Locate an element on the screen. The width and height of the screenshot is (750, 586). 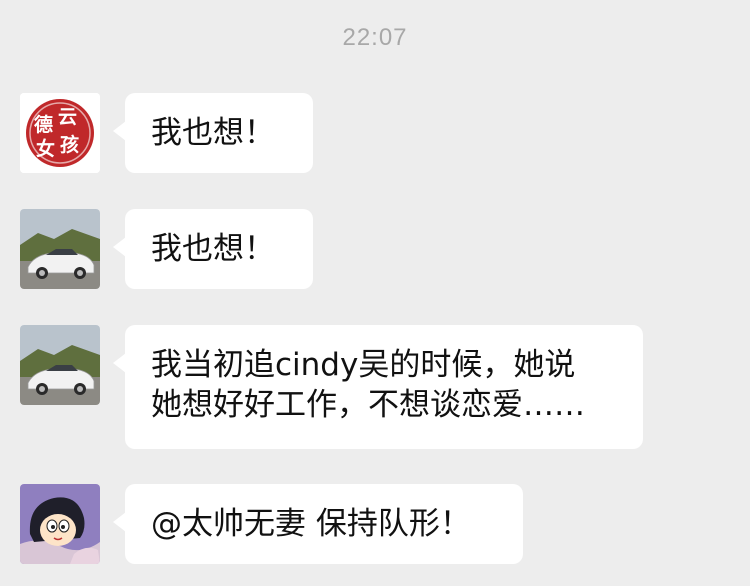
deyun-girl-stamp-icon: 德 云 女 孩 is located at coordinates (60, 133).